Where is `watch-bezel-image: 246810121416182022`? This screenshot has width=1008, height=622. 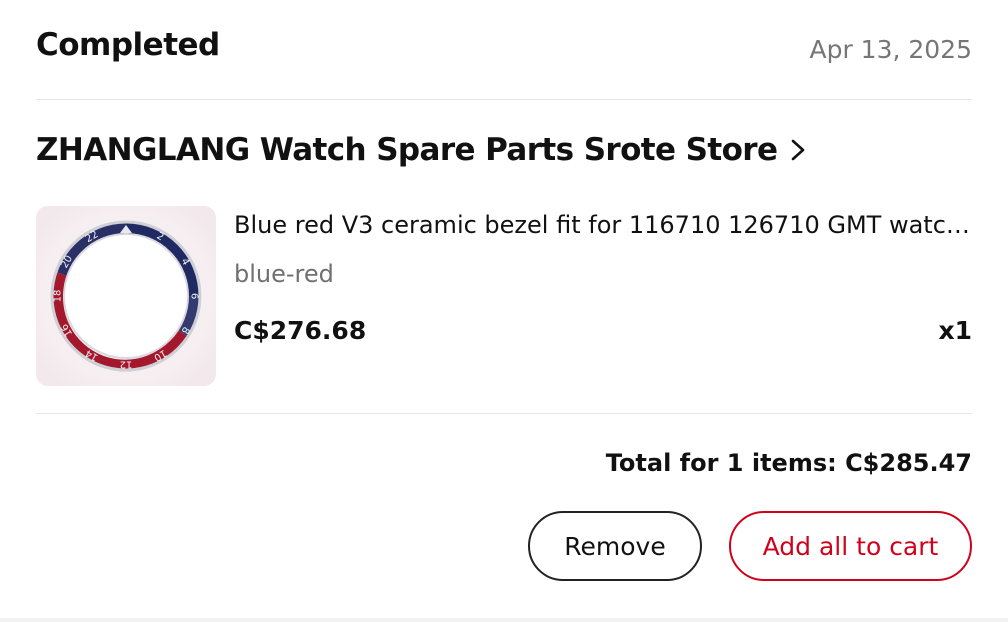 watch-bezel-image: 246810121416182022 is located at coordinates (126, 296).